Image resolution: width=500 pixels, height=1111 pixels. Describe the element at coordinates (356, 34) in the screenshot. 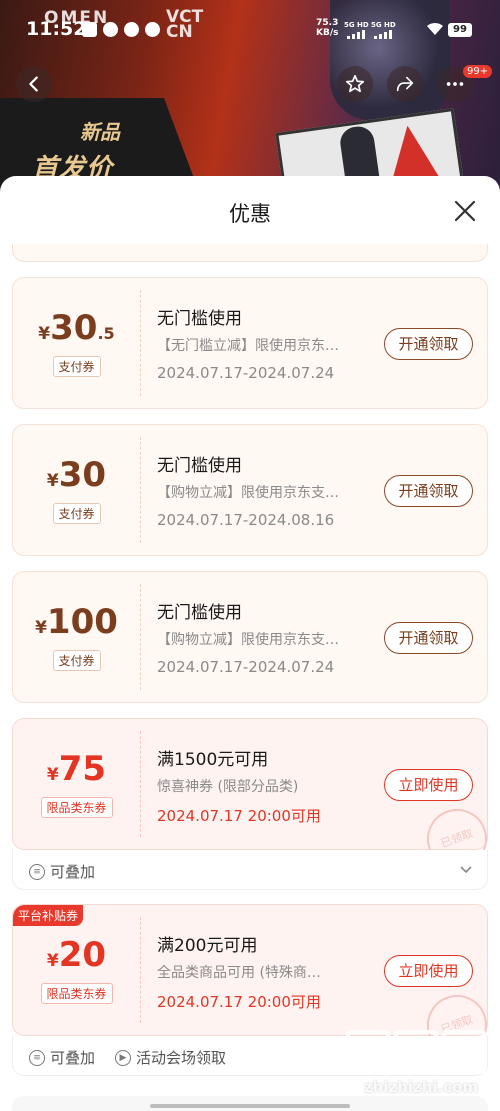

I see `sim1-signal-icon` at that location.